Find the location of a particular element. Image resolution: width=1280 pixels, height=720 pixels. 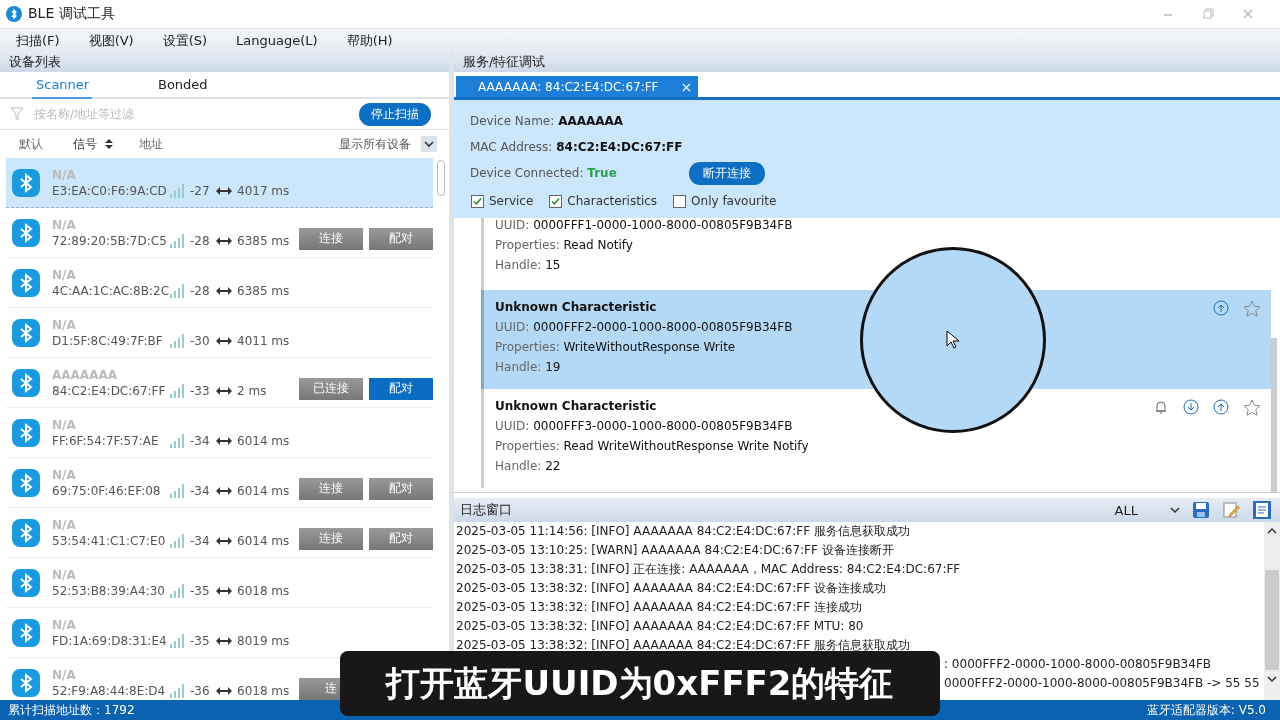

menu-item: 帮助(H) is located at coordinates (369, 40).